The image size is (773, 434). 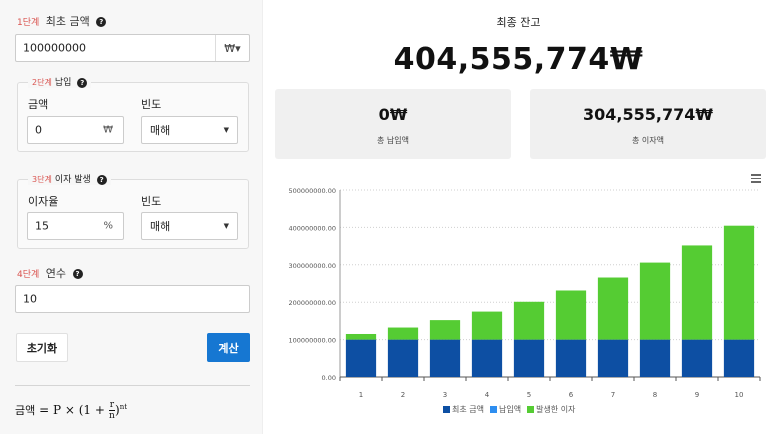 What do you see at coordinates (42, 347) in the screenshot?
I see `reset-button: 초기화` at bounding box center [42, 347].